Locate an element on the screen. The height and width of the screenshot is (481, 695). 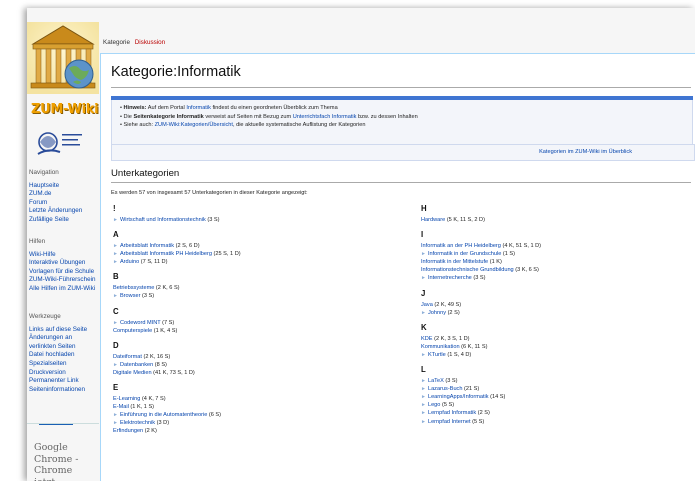
subcategory-link: E-Learning is located at coordinates (126, 399).